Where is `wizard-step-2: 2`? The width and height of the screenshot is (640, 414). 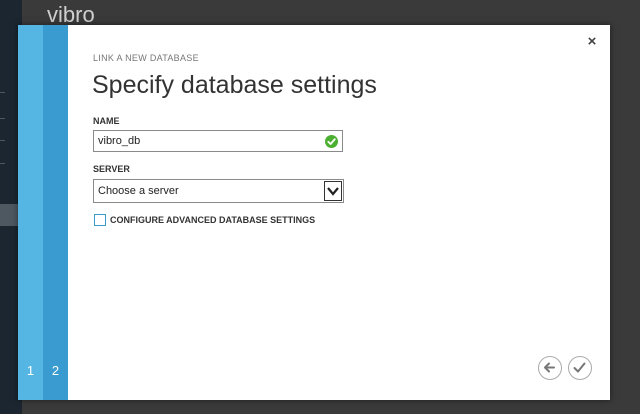
wizard-step-2: 2 is located at coordinates (55, 212).